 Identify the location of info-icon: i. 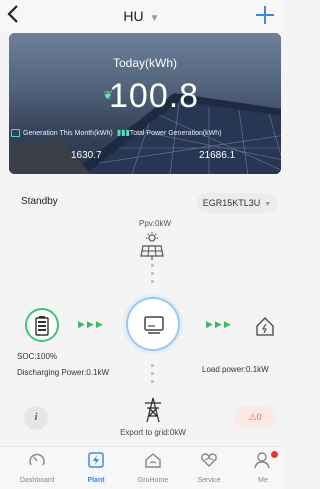
(36, 418).